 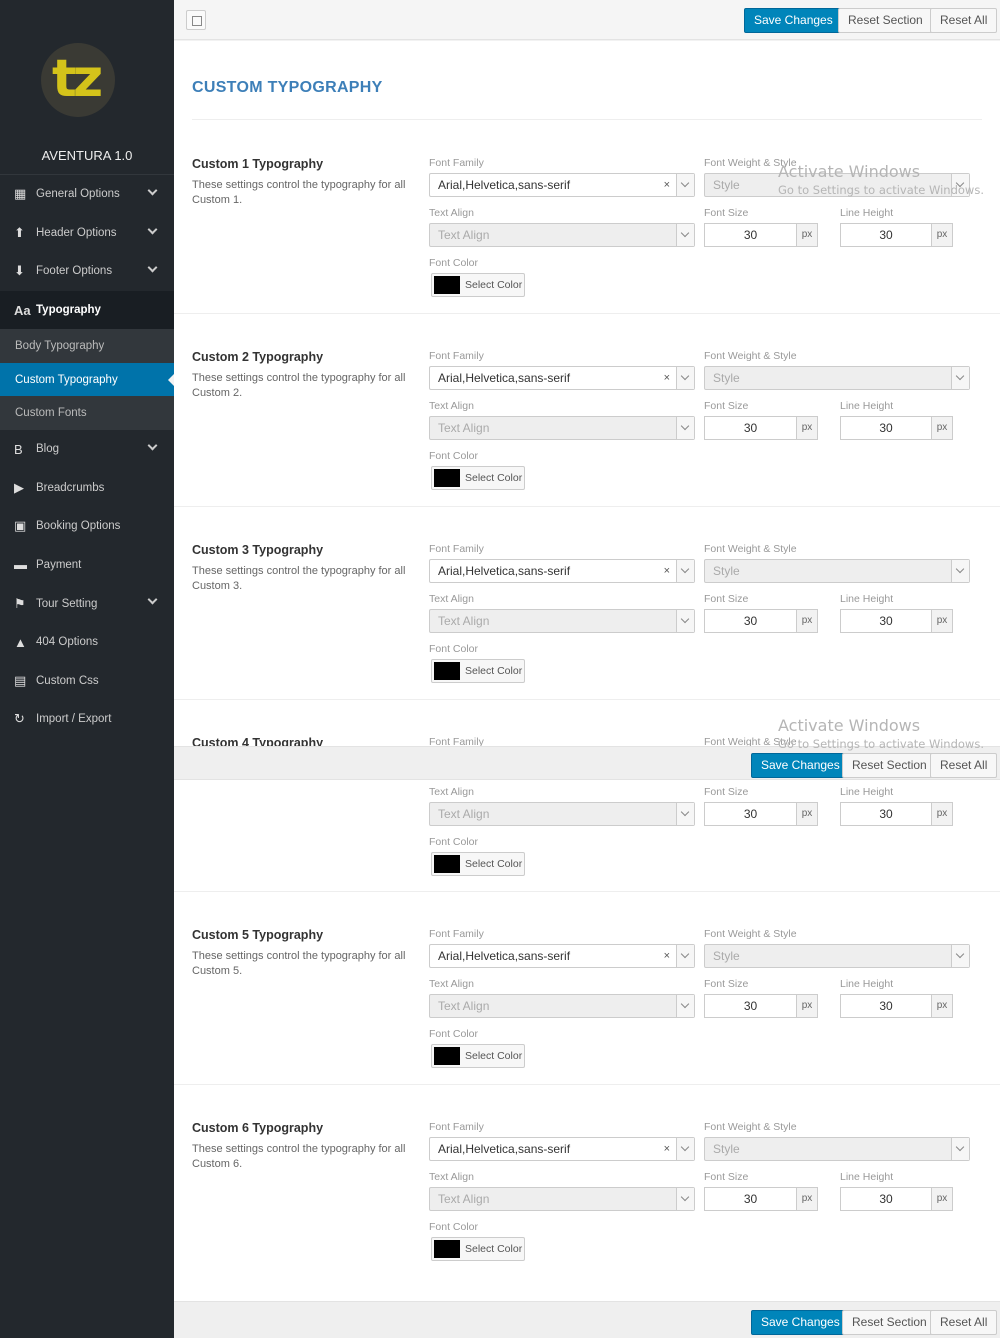 What do you see at coordinates (87, 680) in the screenshot?
I see `sidebar-item-custom-css: ▤ Custom Css` at bounding box center [87, 680].